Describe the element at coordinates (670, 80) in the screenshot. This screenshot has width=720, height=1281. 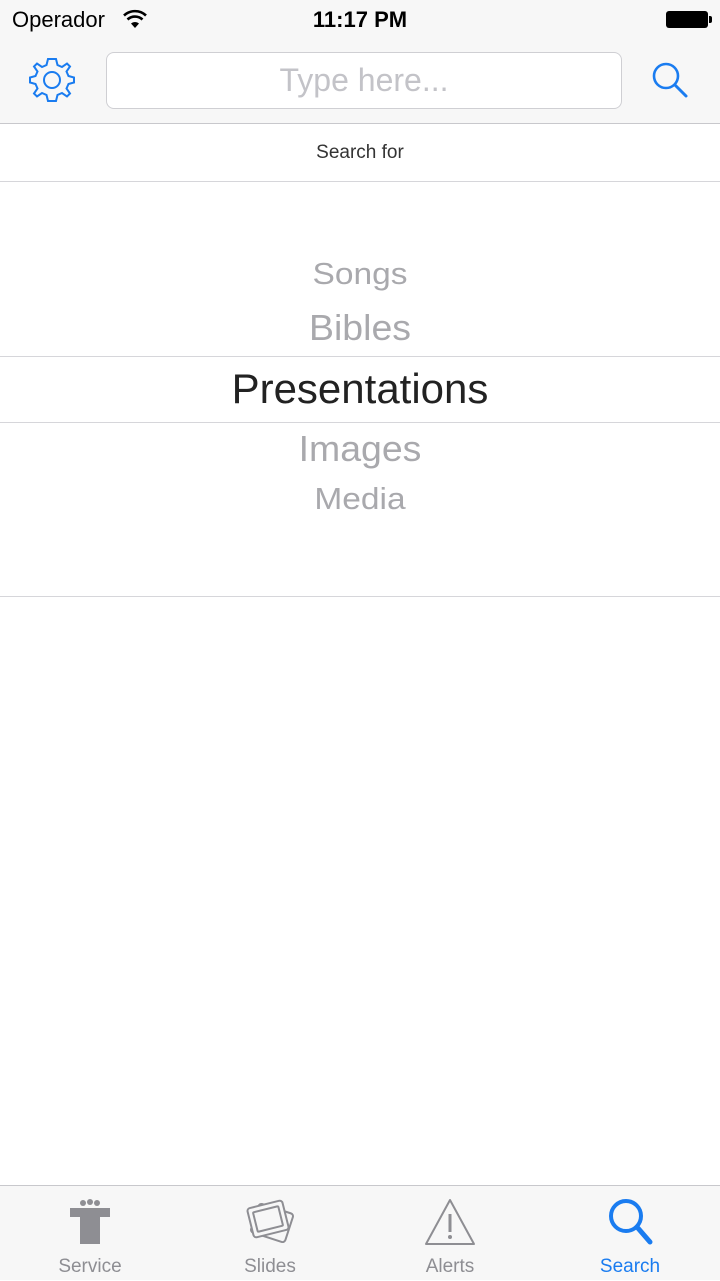
I see `search-icon` at that location.